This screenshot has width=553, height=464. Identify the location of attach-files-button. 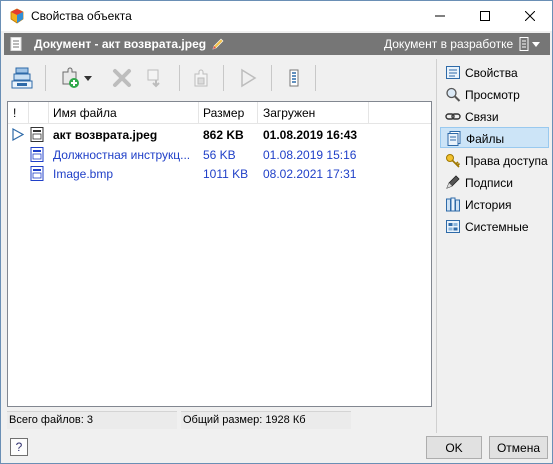
(22, 78).